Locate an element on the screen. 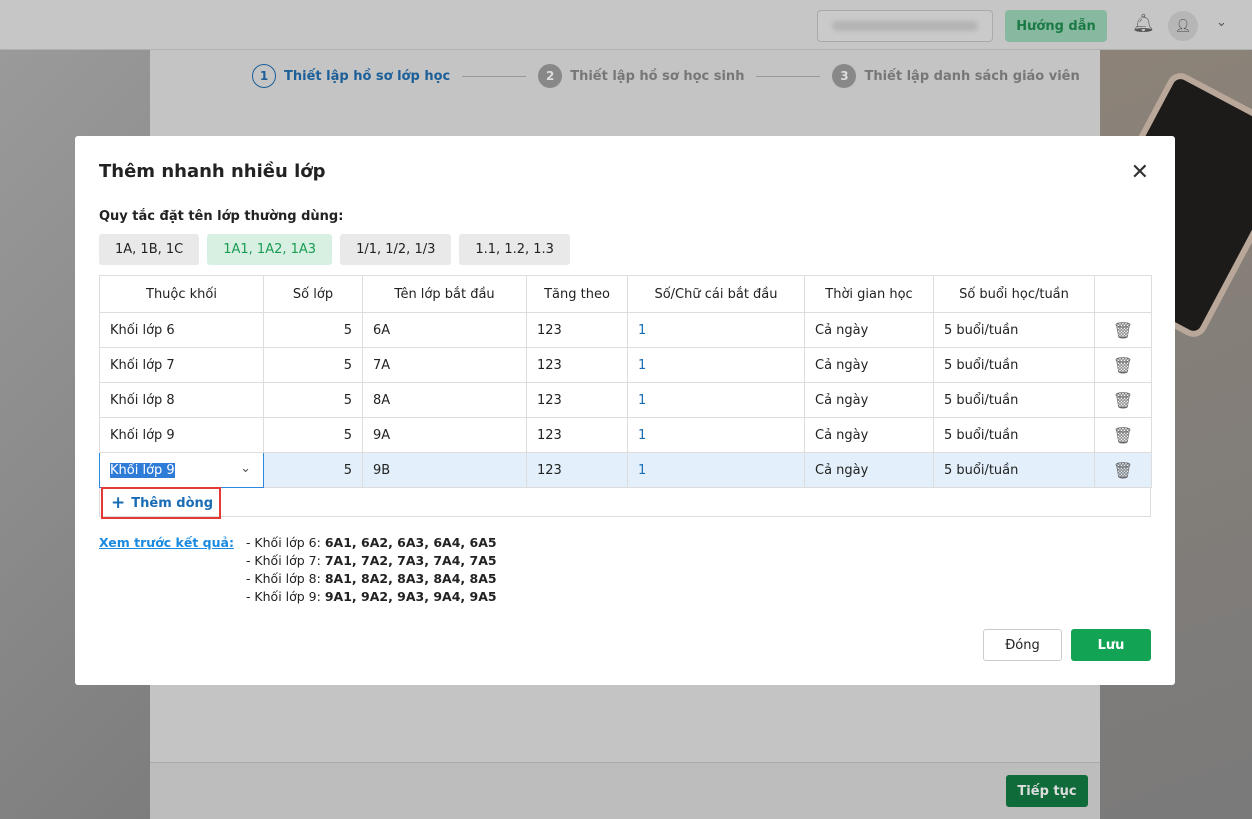 The width and height of the screenshot is (1252, 819). step-number: 3 is located at coordinates (844, 76).